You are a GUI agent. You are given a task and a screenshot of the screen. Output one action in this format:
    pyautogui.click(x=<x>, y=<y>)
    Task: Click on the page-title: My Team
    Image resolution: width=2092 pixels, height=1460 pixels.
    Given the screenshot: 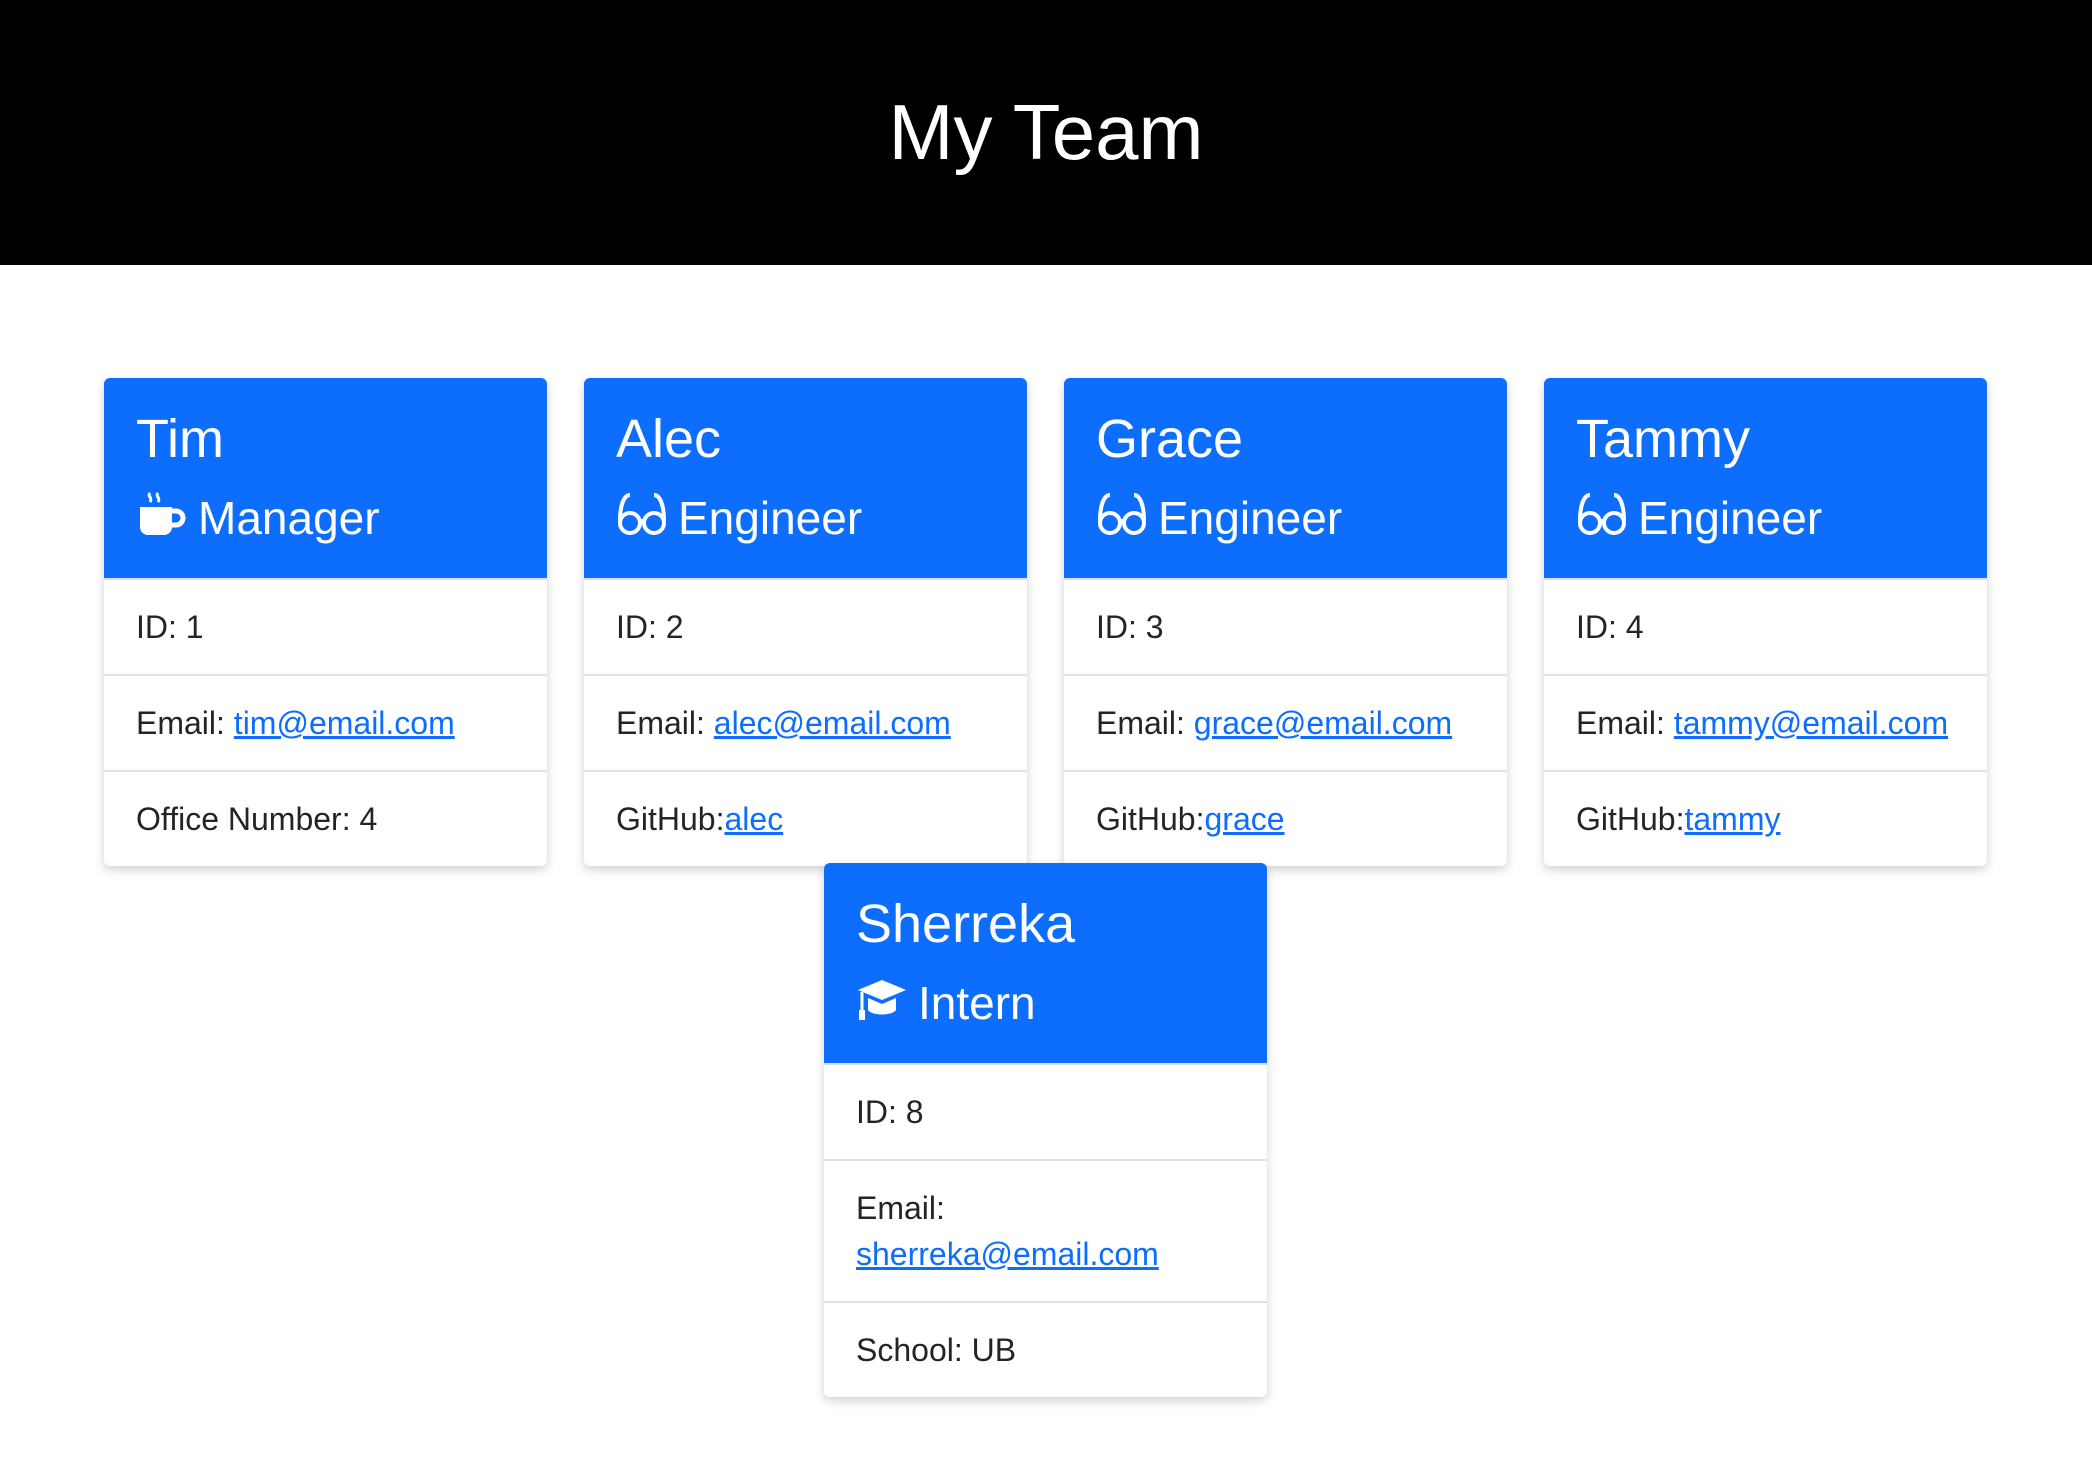 What is the action you would take?
    pyautogui.click(x=1046, y=132)
    